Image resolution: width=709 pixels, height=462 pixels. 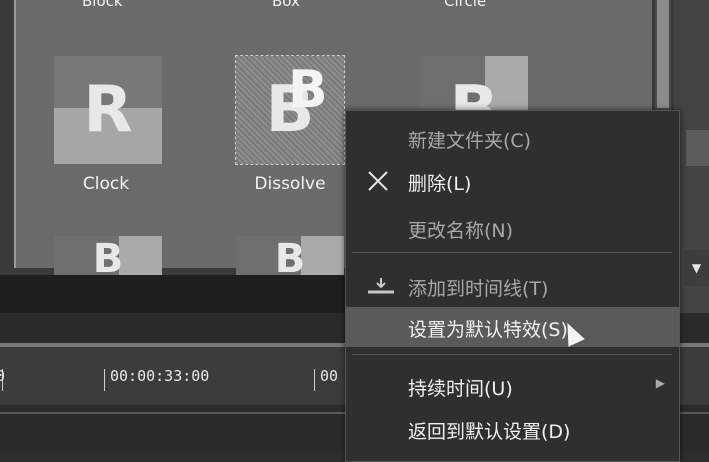 I want to click on menu-item-label: 持续时间(U), so click(x=460, y=389).